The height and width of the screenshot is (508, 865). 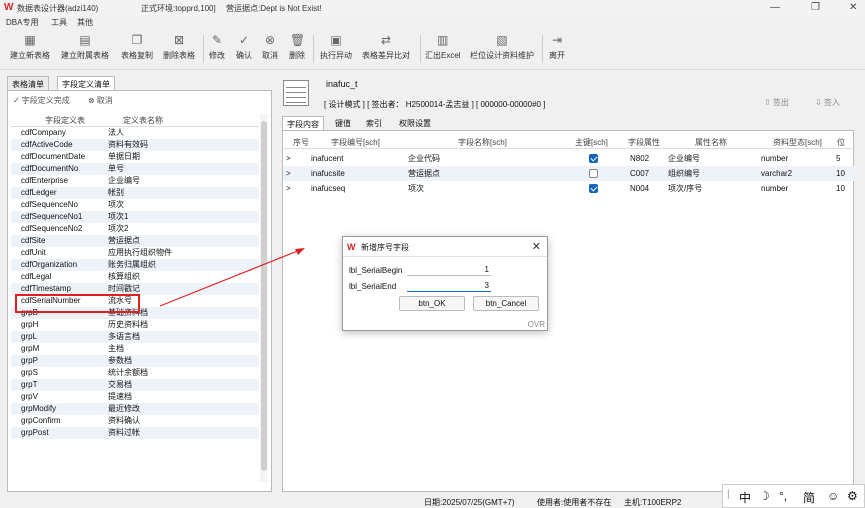 I want to click on ime-drag-handle: |, so click(x=728, y=494).